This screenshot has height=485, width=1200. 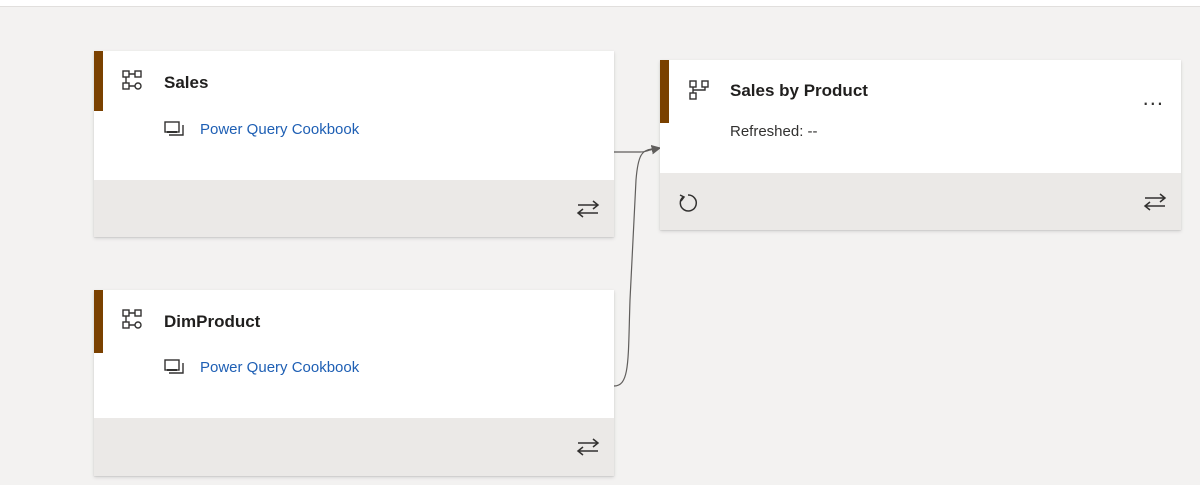 I want to click on connector-sales-to-sales-by-product, so click(x=638, y=149).